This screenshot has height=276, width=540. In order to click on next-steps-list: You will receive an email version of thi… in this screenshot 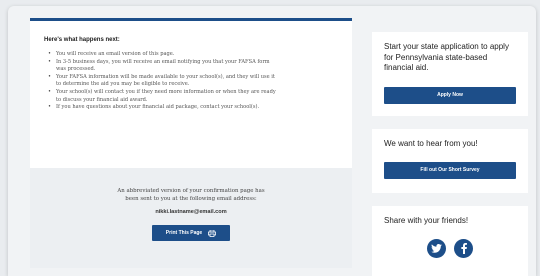, I will do `click(191, 81)`.